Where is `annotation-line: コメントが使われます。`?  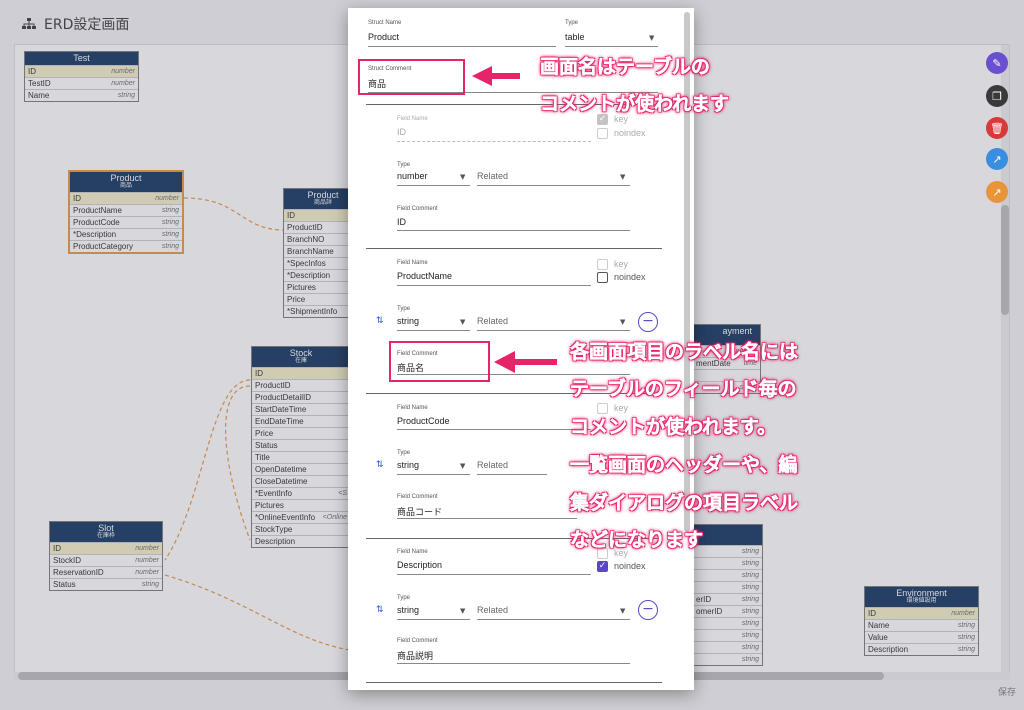
annotation-line: コメントが使われます。 is located at coordinates (673, 427).